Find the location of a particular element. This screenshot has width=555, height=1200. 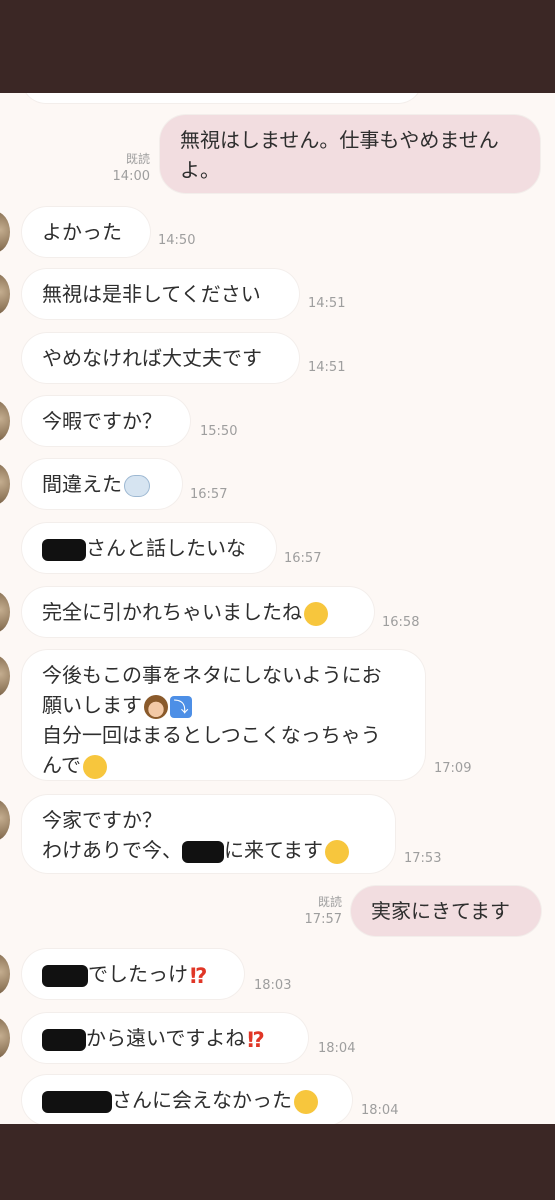

message-text: 間違えた is located at coordinates (82, 484).